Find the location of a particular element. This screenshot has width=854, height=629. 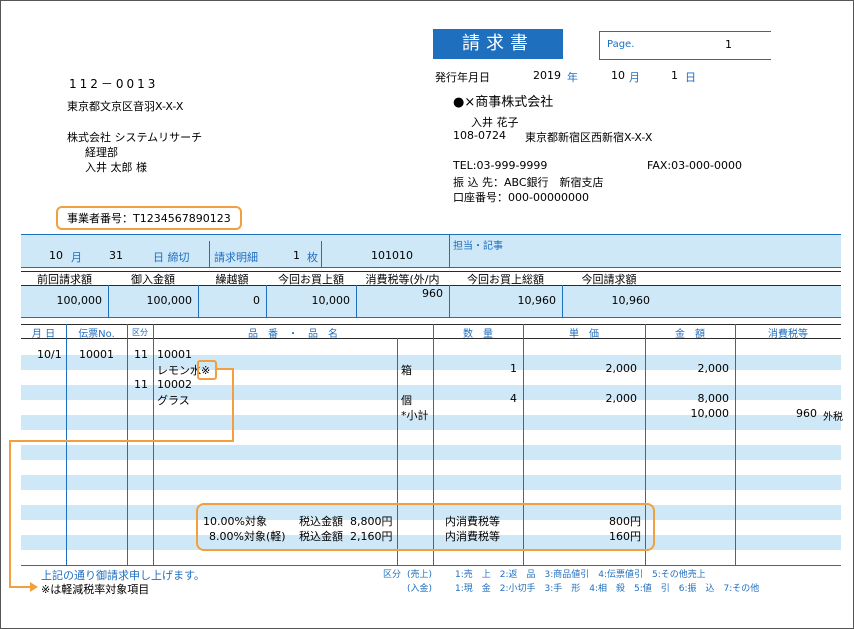

detail-header: 数 量 is located at coordinates (478, 334).